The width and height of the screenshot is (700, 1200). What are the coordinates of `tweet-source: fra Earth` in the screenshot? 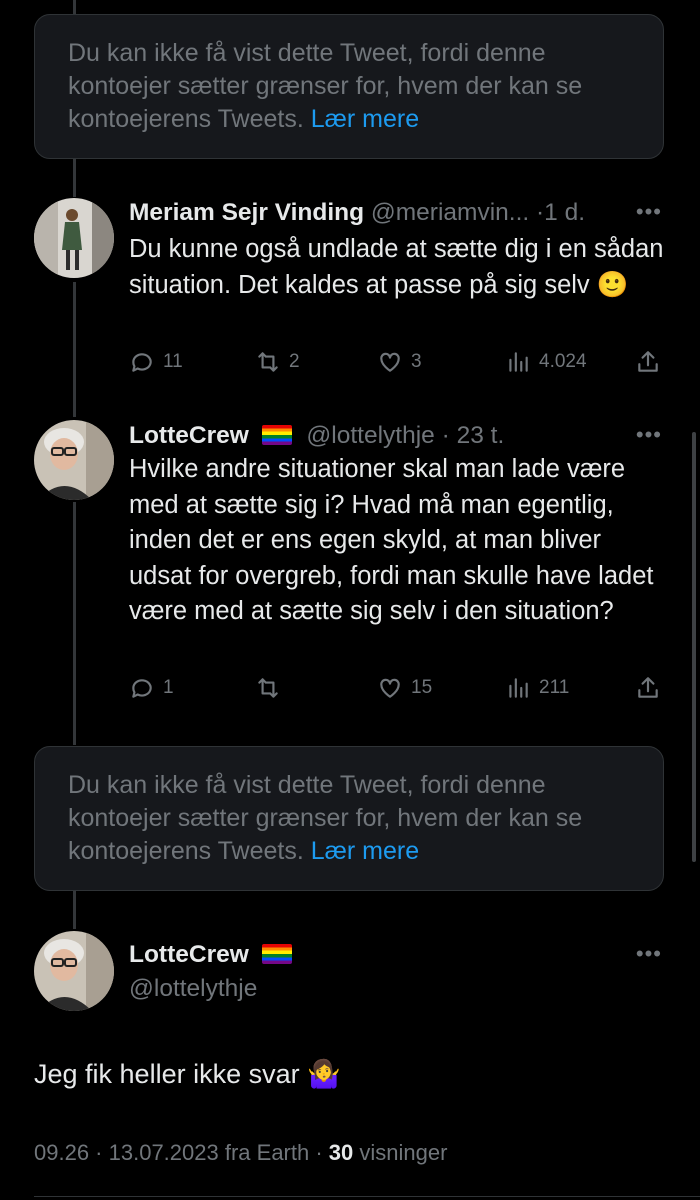 It's located at (267, 1152).